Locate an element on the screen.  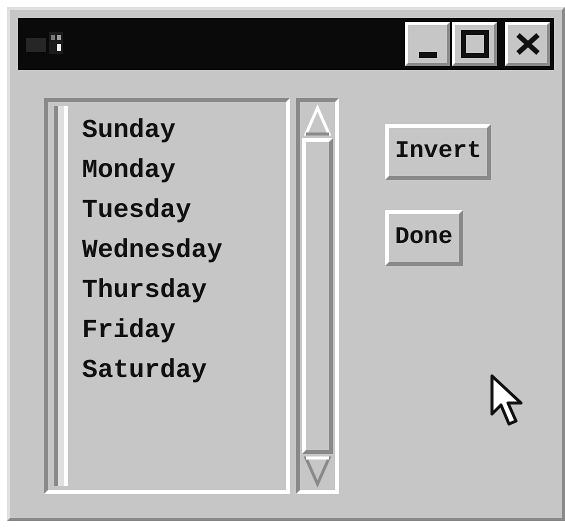
list-item: Monday is located at coordinates (152, 170).